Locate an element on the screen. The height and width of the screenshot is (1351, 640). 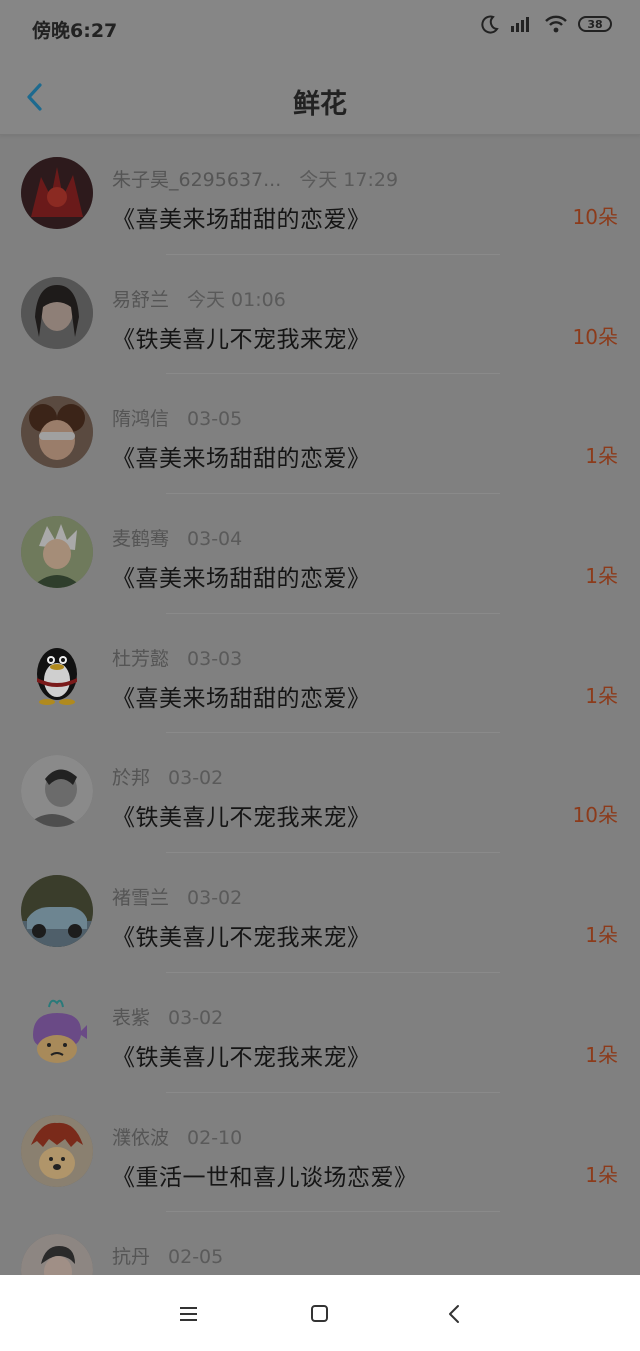
chevron-left-icon is located at coordinates (454, 1314).